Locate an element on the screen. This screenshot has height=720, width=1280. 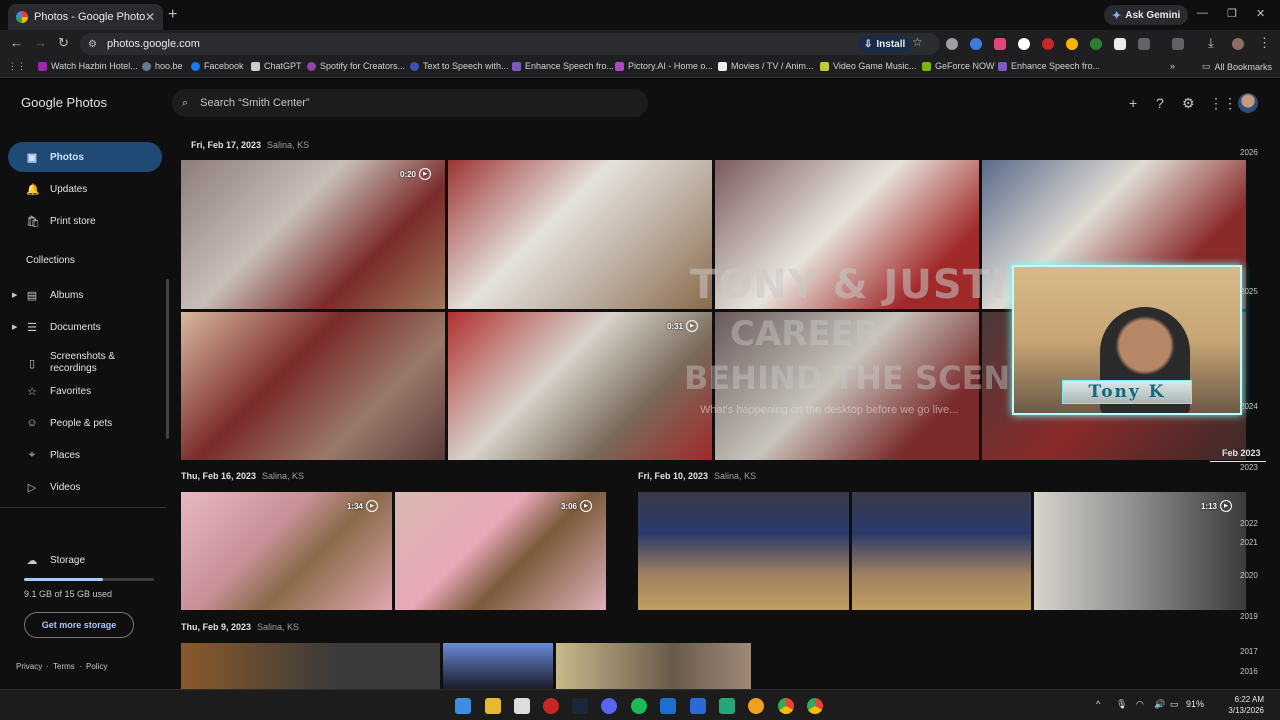
maximize-button: ❐ is located at coordinates (1232, 13).